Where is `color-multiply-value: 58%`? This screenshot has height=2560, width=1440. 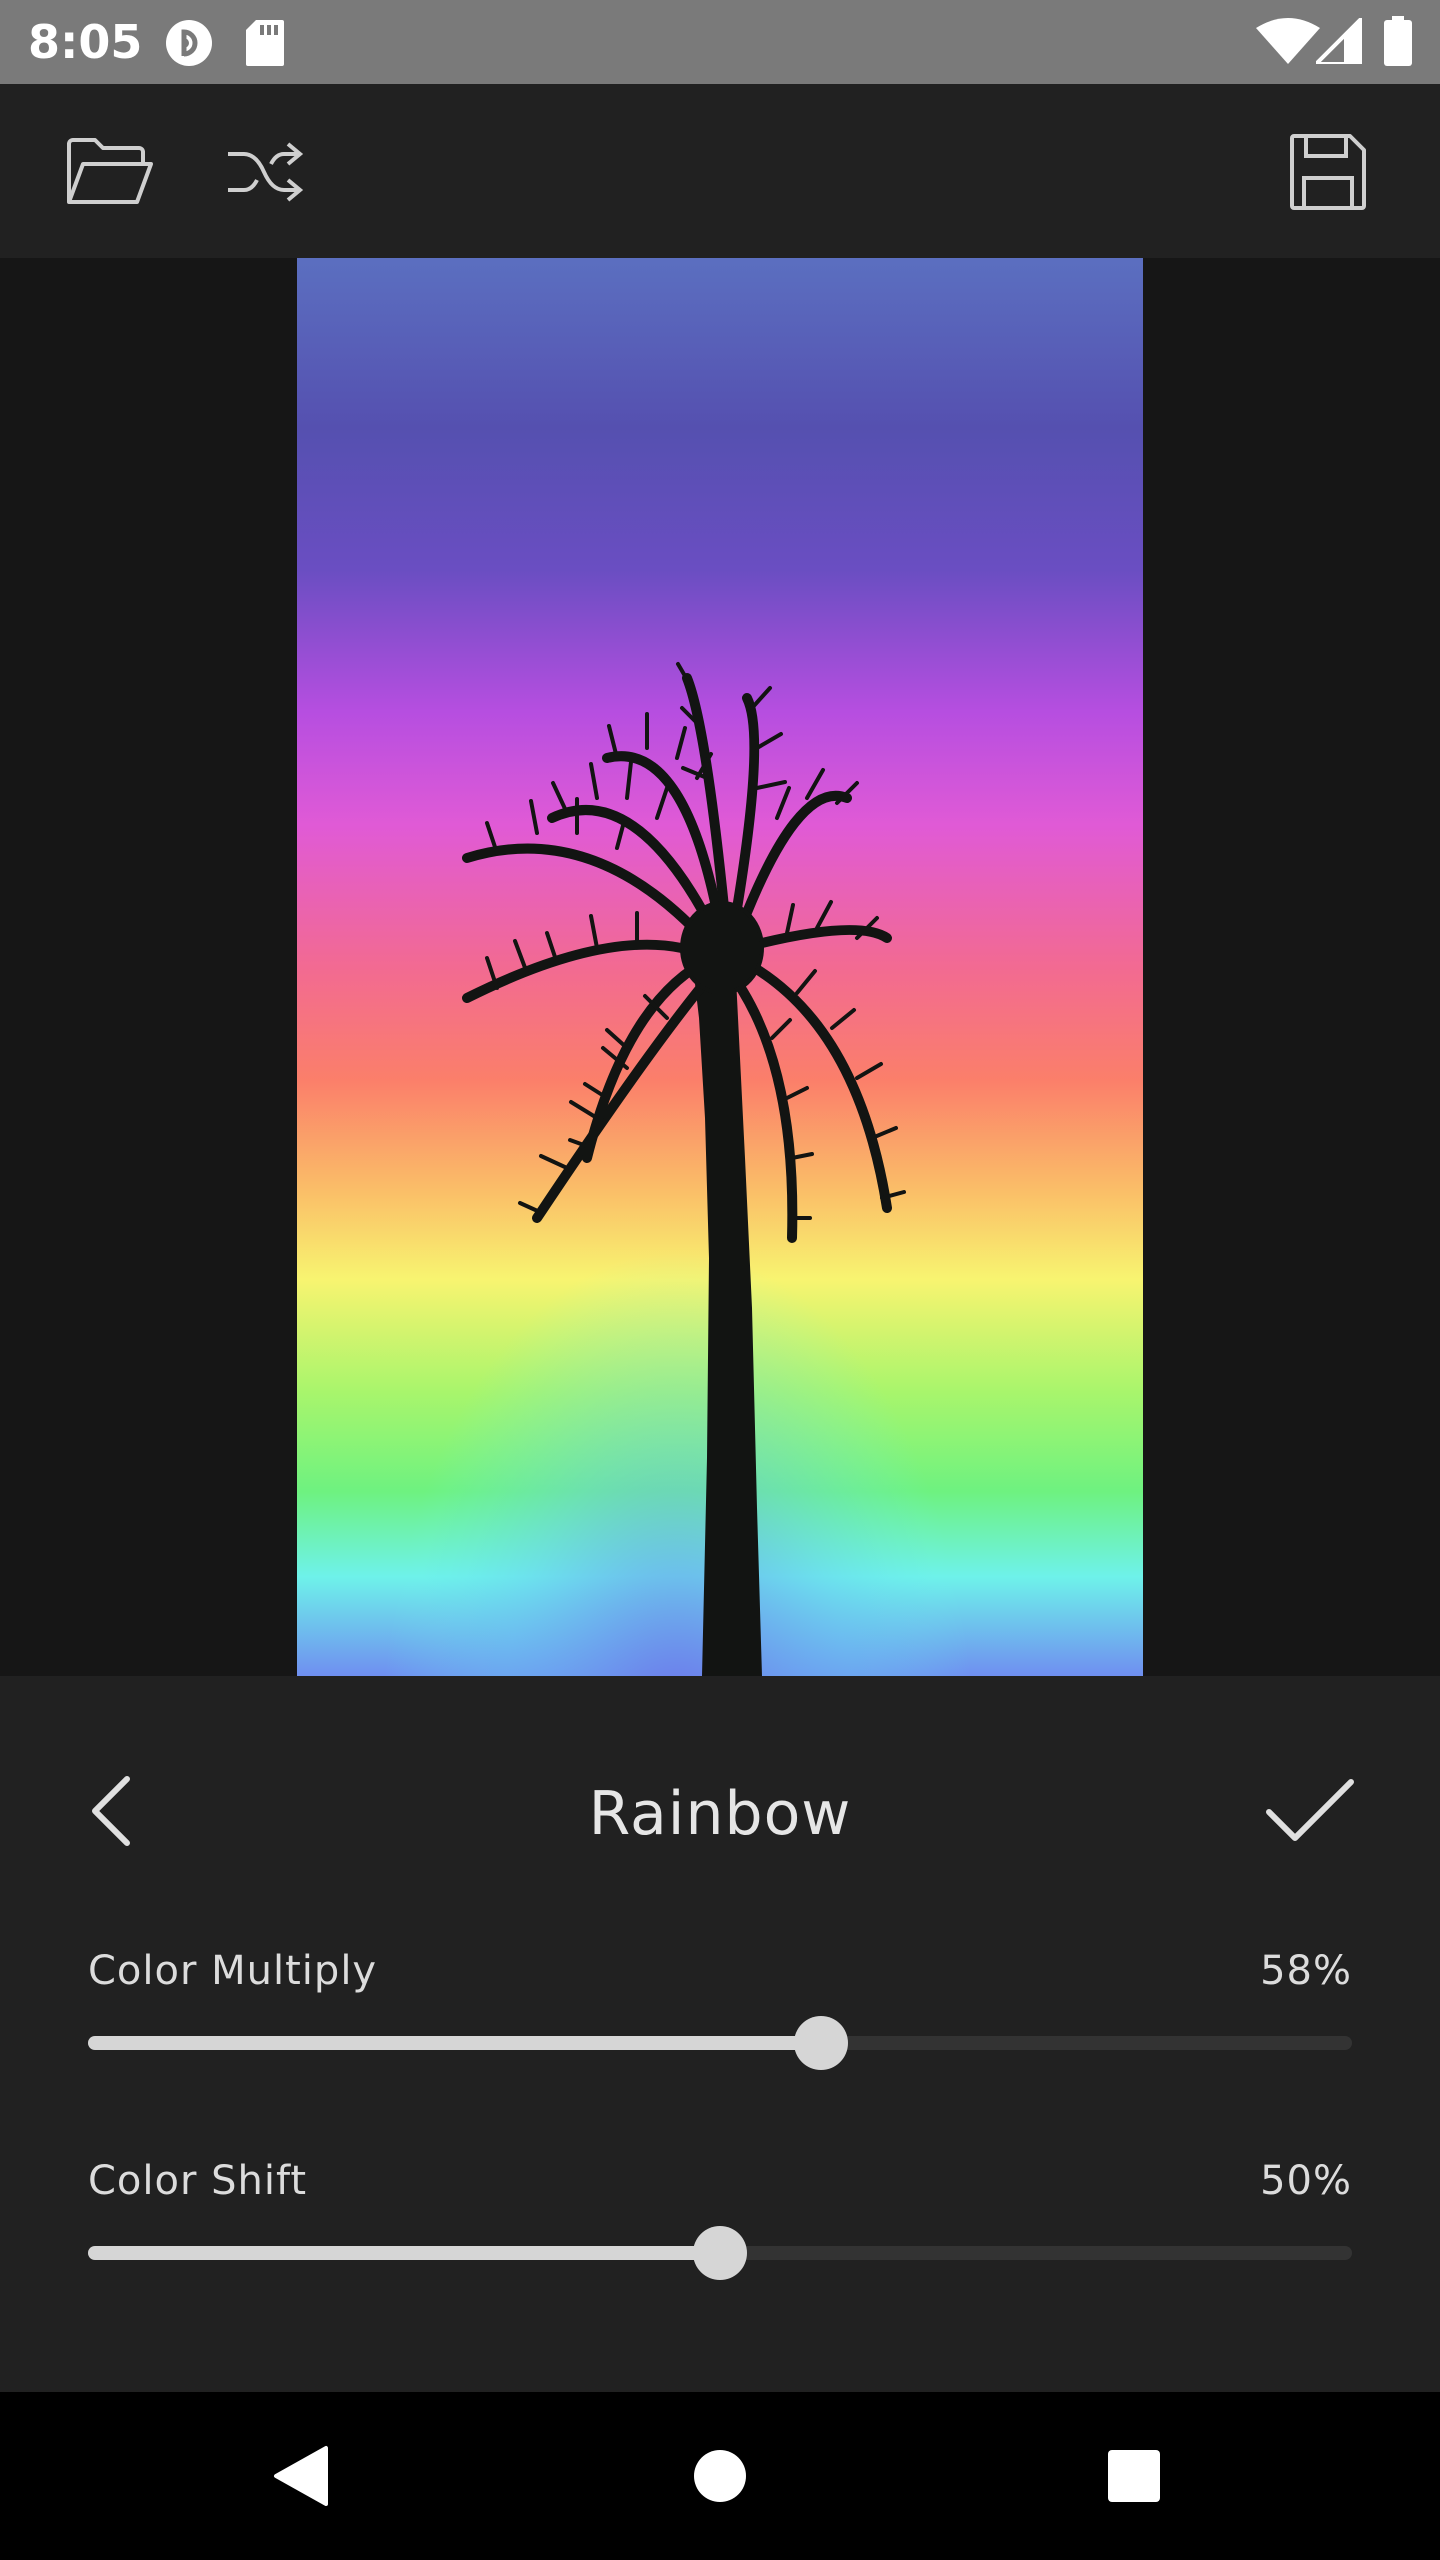
color-multiply-value: 58% is located at coordinates (1306, 1971).